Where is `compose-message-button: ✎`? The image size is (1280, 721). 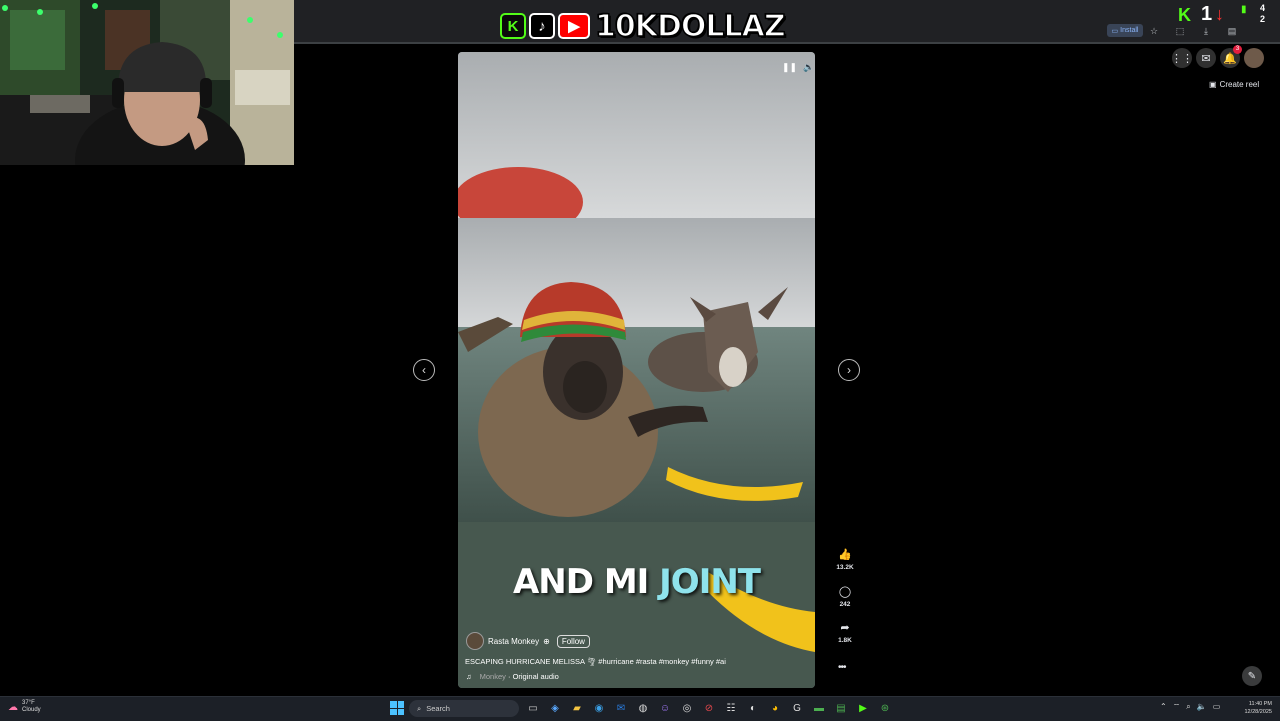 compose-message-button: ✎ is located at coordinates (1252, 676).